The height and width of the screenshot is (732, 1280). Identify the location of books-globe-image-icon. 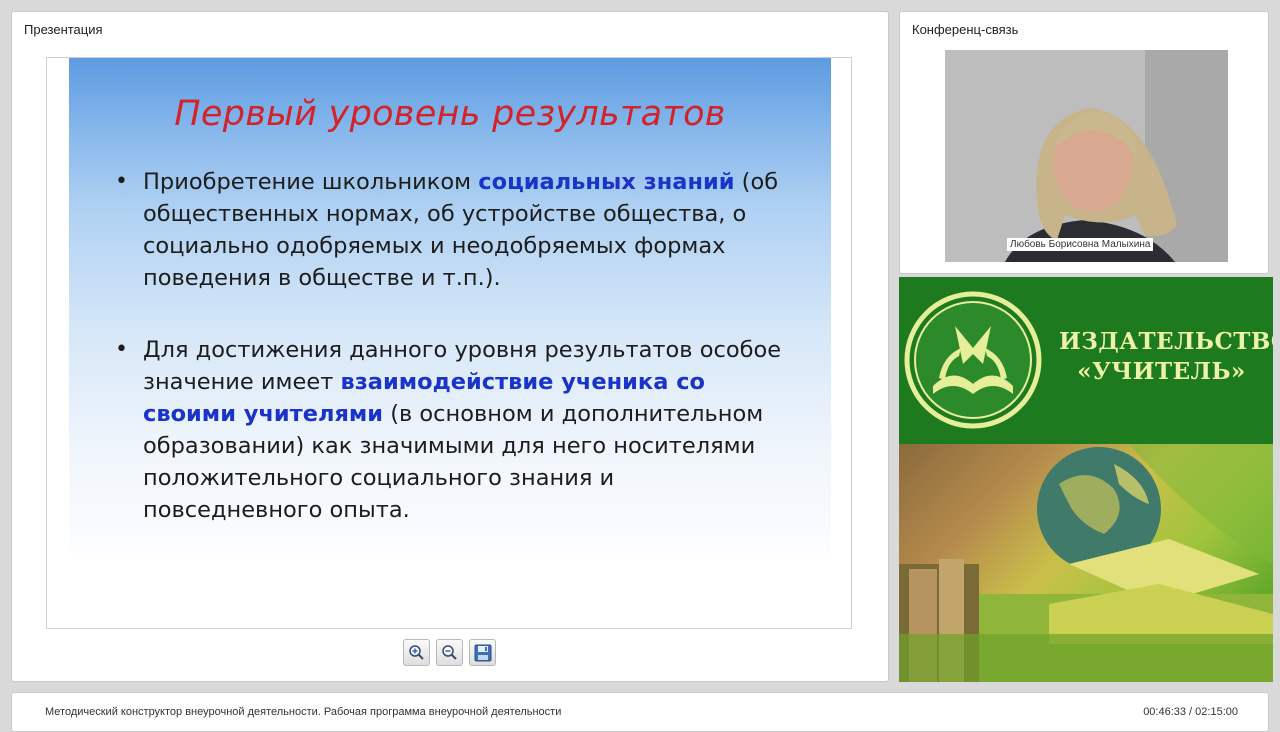
(1086, 563).